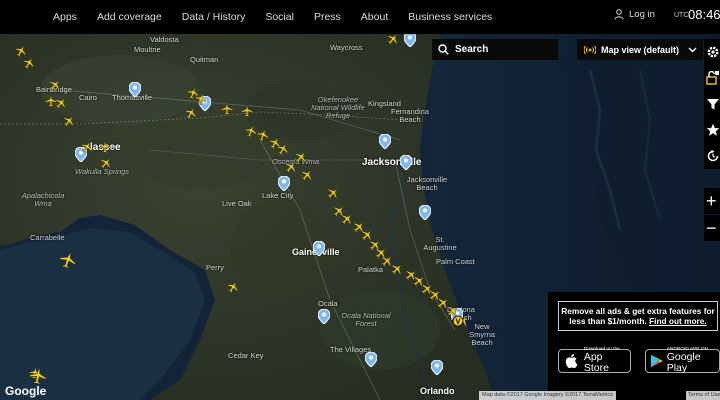  I want to click on find-out-more-link: Find out more., so click(678, 321).